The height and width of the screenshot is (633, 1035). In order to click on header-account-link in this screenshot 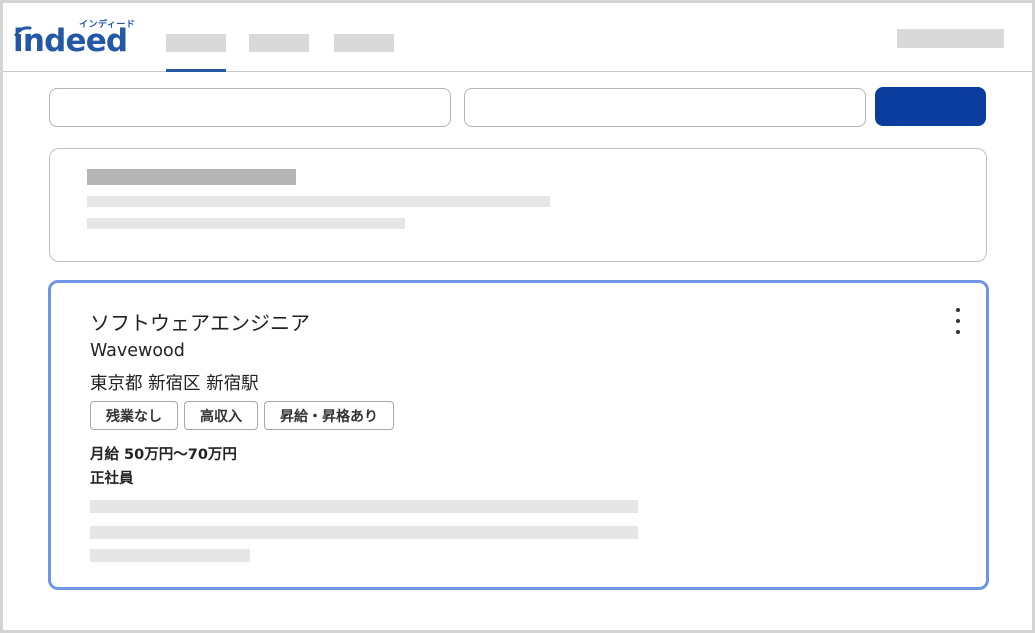, I will do `click(950, 38)`.